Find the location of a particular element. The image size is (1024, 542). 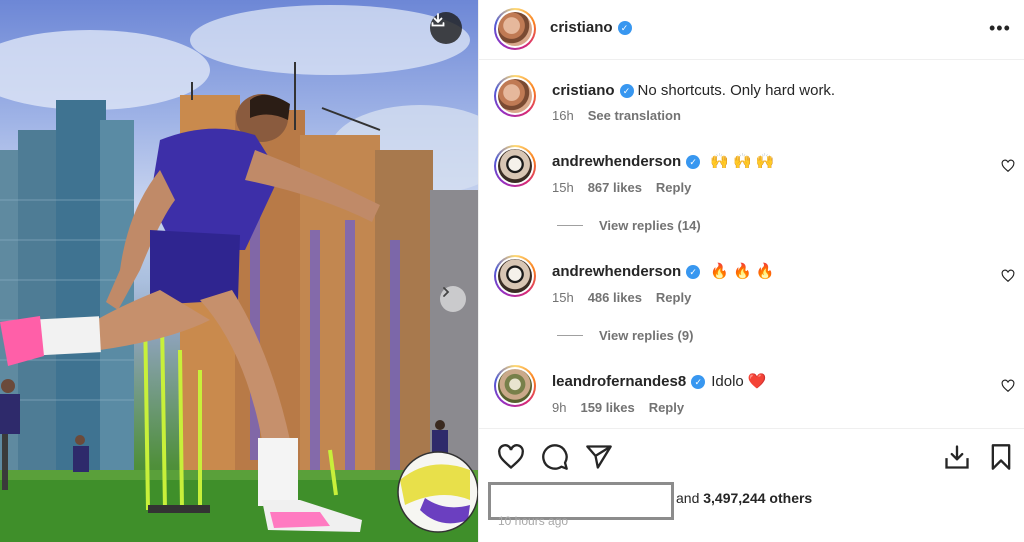

comment-username: leandrofernandes8 is located at coordinates (619, 381).